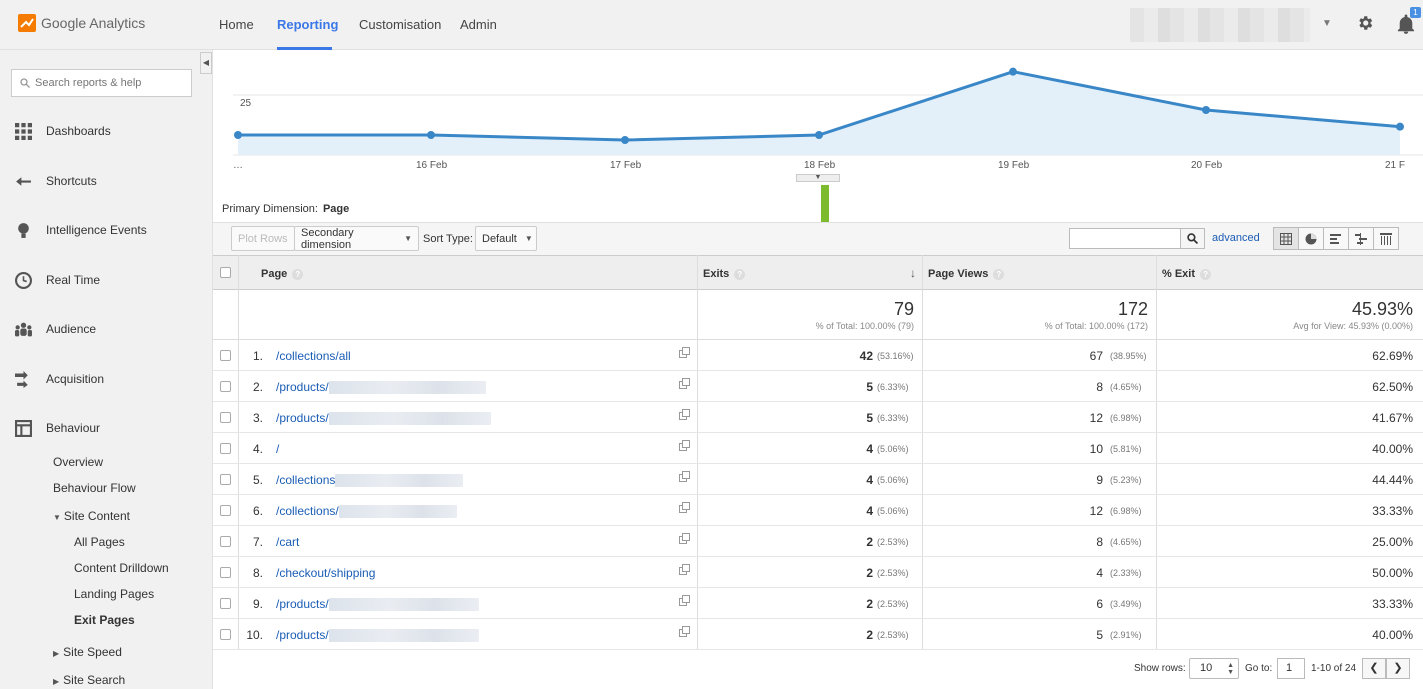  I want to click on page-link: /collections/, so click(366, 511).